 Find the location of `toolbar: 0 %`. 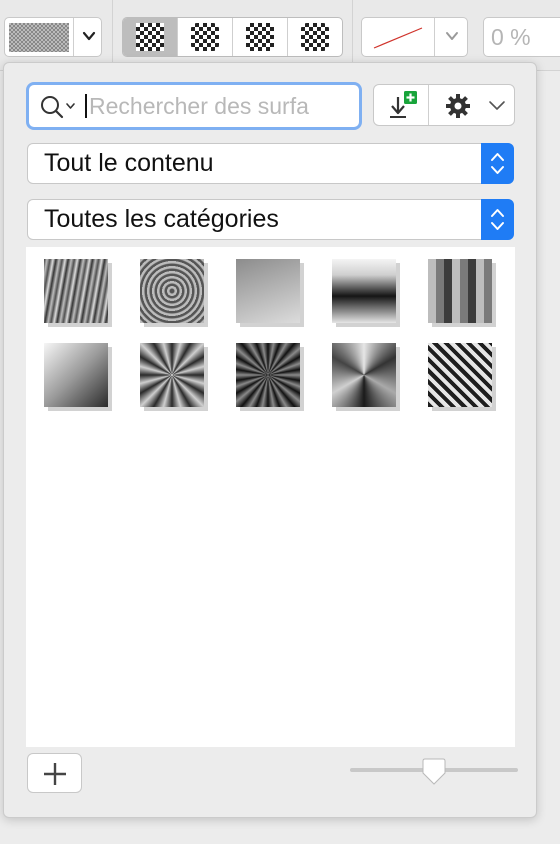

toolbar: 0 % is located at coordinates (280, 35).